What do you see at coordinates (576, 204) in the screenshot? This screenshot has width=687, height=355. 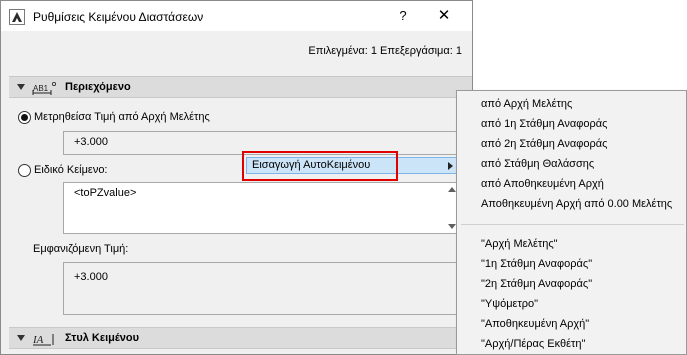 I see `menu-item-stored-origin-from-zero: Αποθηκευμένη Αρχή από 0.00 Μελέτης` at bounding box center [576, 204].